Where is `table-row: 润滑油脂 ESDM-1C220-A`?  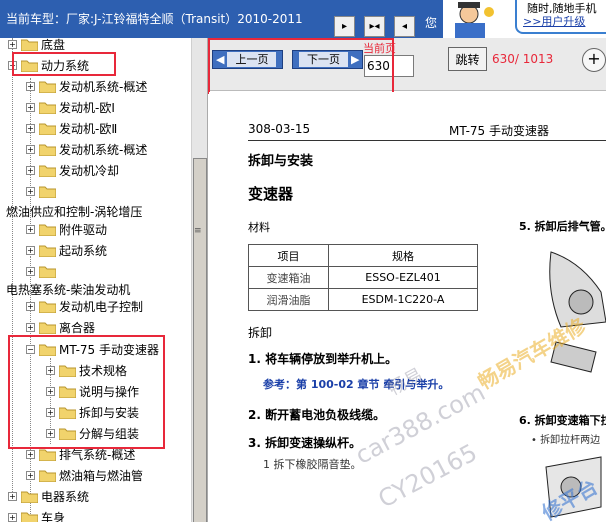
table-row: 润滑油脂 ESDM-1C220-A is located at coordinates (363, 299).